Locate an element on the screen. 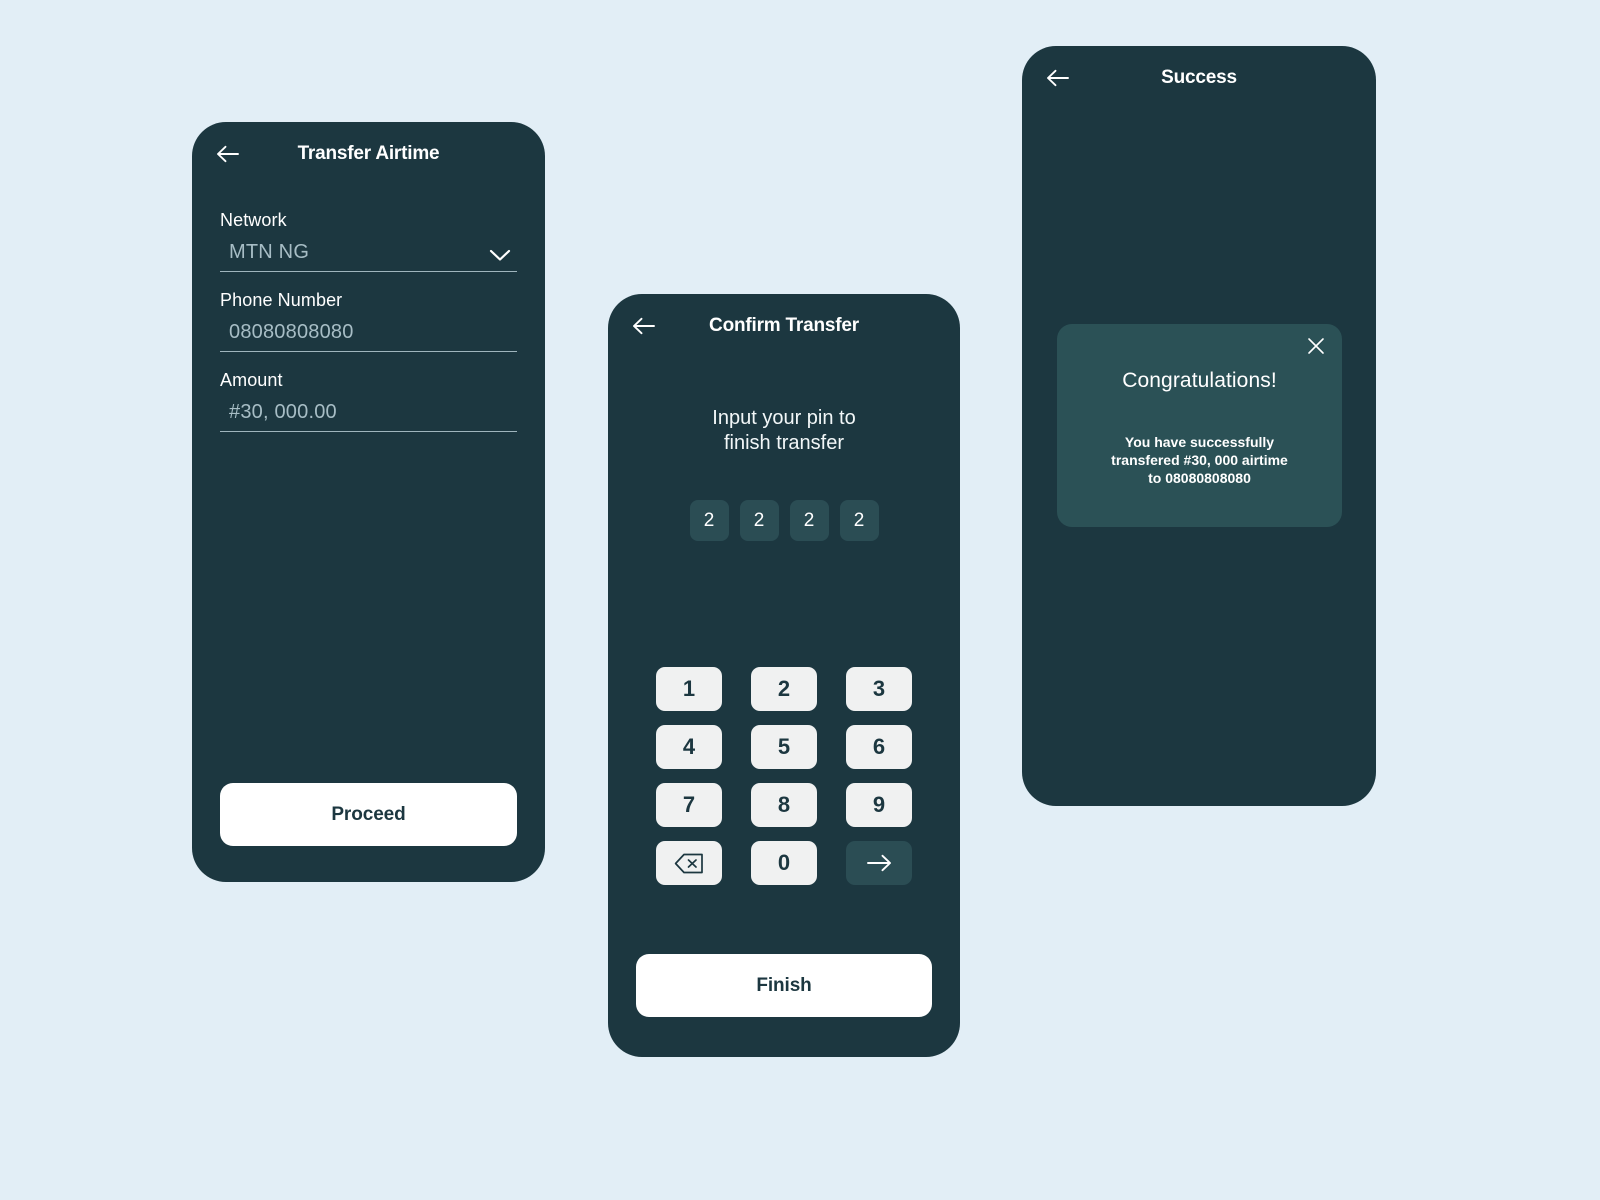 The image size is (1600, 1200). key-6: 6 is located at coordinates (879, 747).